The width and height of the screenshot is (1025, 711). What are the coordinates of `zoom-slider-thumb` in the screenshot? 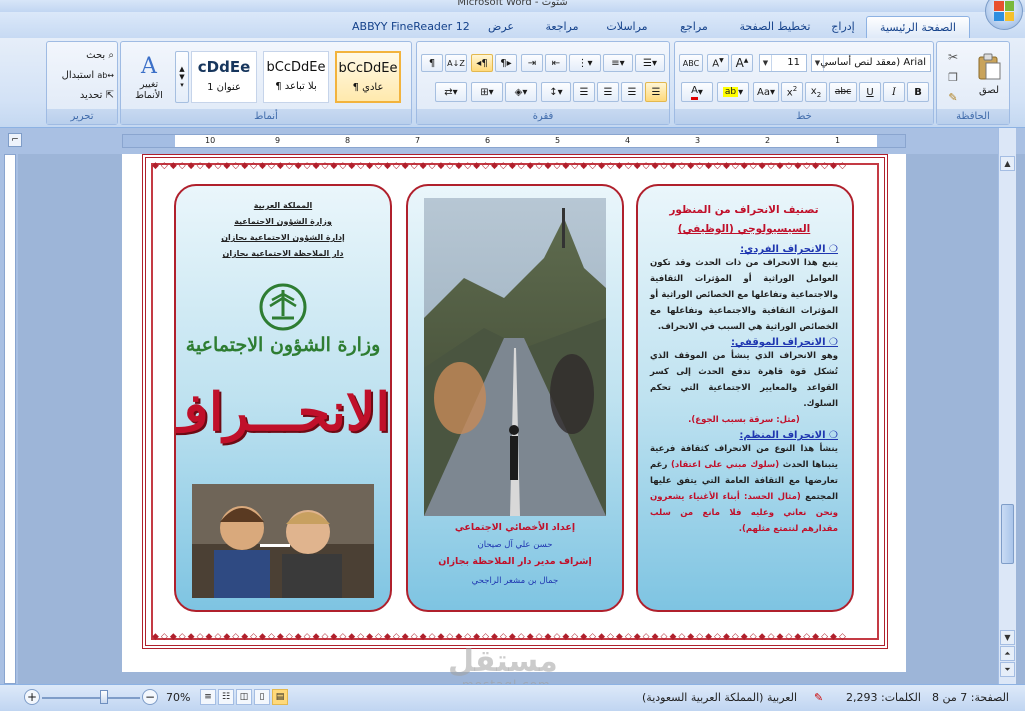 It's located at (104, 697).